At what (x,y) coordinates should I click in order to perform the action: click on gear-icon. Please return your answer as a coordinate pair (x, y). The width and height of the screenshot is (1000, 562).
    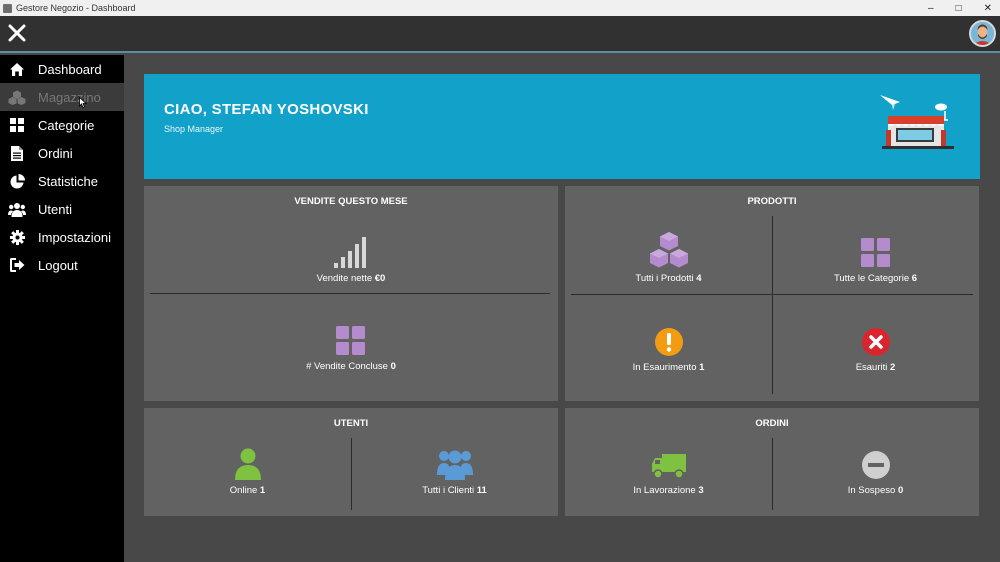
    Looking at the image, I should click on (17, 237).